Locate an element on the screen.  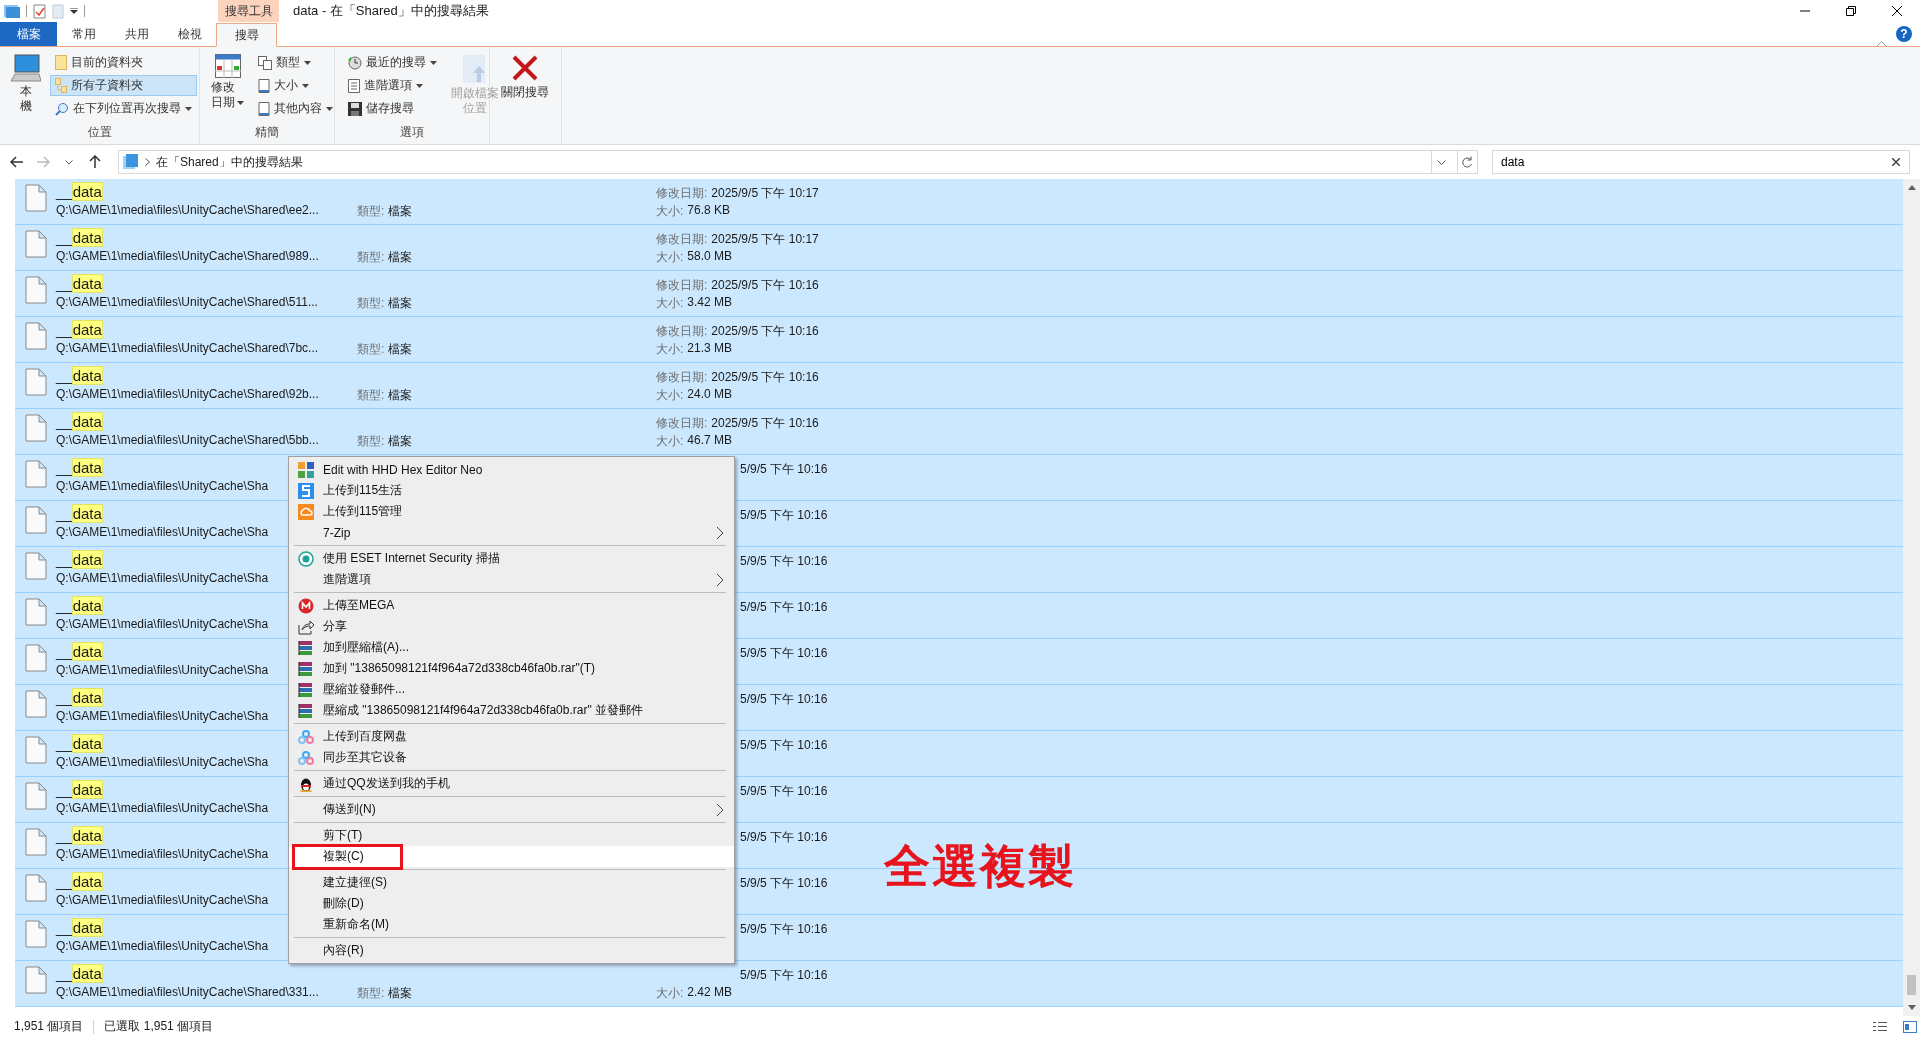
archive-books-icon is located at coordinates (306, 689).